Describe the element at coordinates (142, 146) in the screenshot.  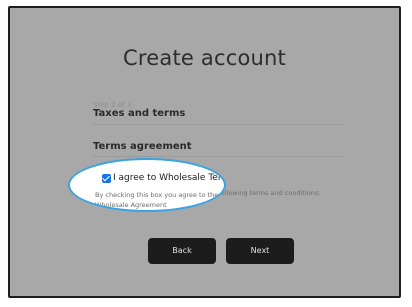
I see `terms-agreement-title: Terms agreement` at that location.